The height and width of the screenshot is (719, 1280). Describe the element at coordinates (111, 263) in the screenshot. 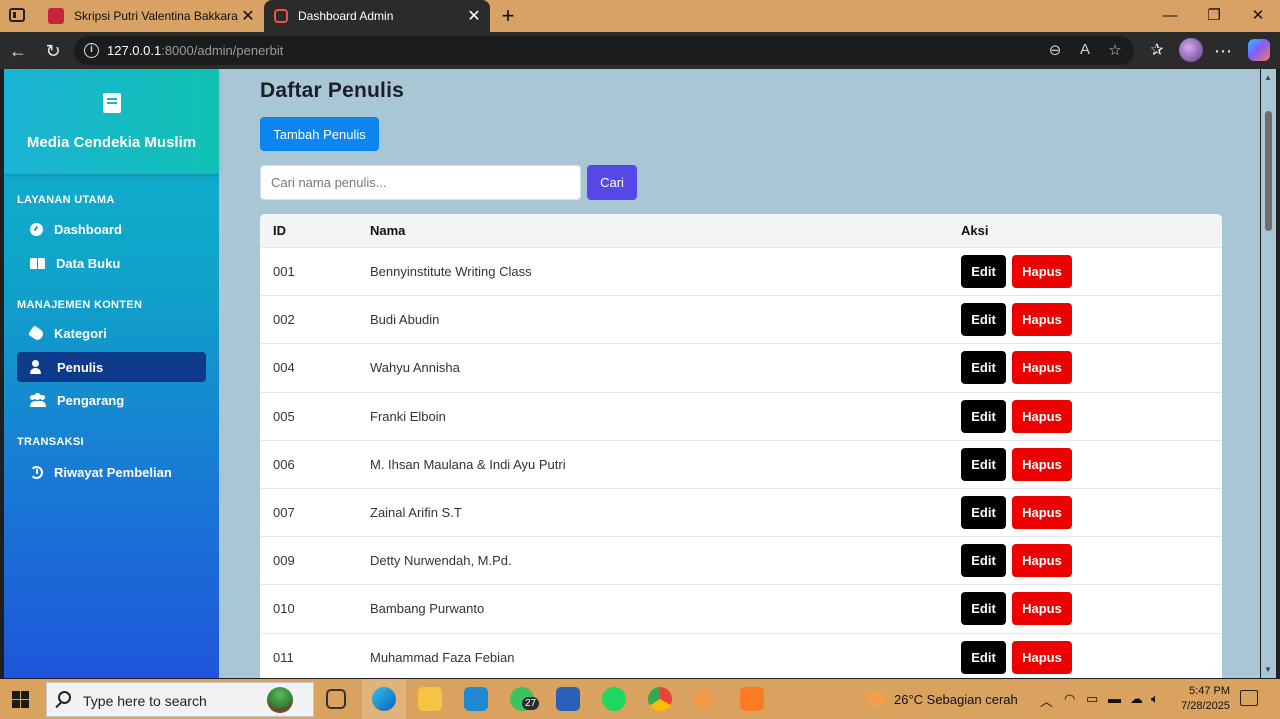

I see `sidebar-item-data-buku: Data Buku` at that location.